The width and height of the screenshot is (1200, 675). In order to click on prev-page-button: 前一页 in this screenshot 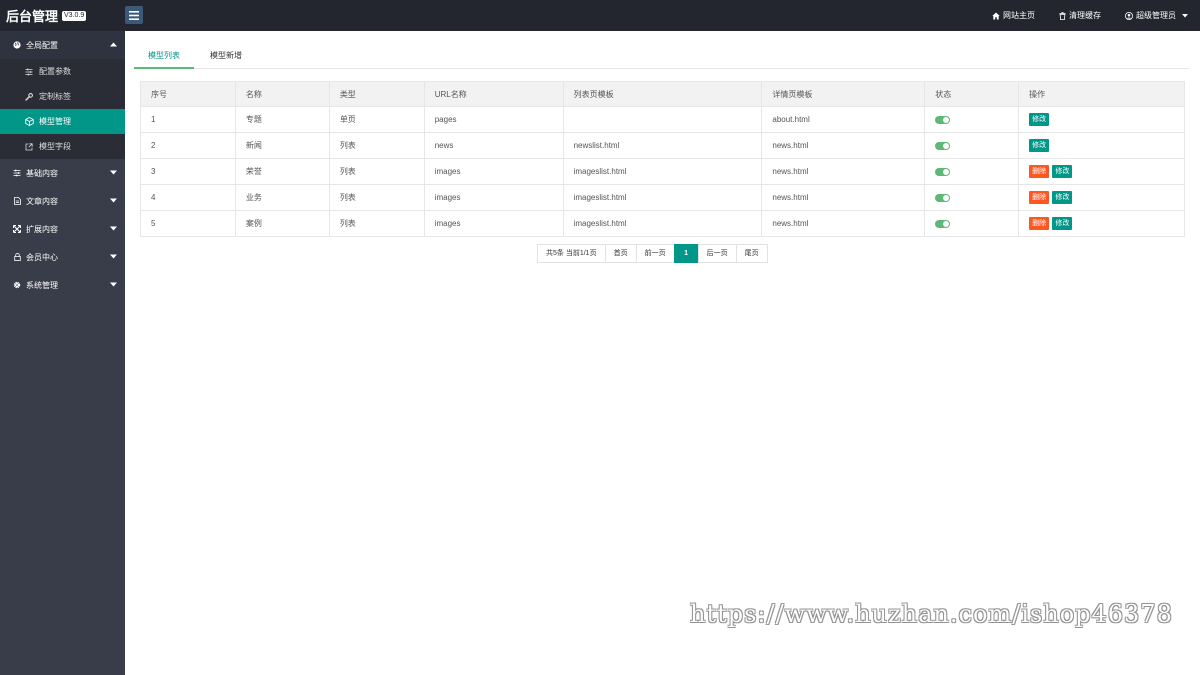, I will do `click(655, 253)`.